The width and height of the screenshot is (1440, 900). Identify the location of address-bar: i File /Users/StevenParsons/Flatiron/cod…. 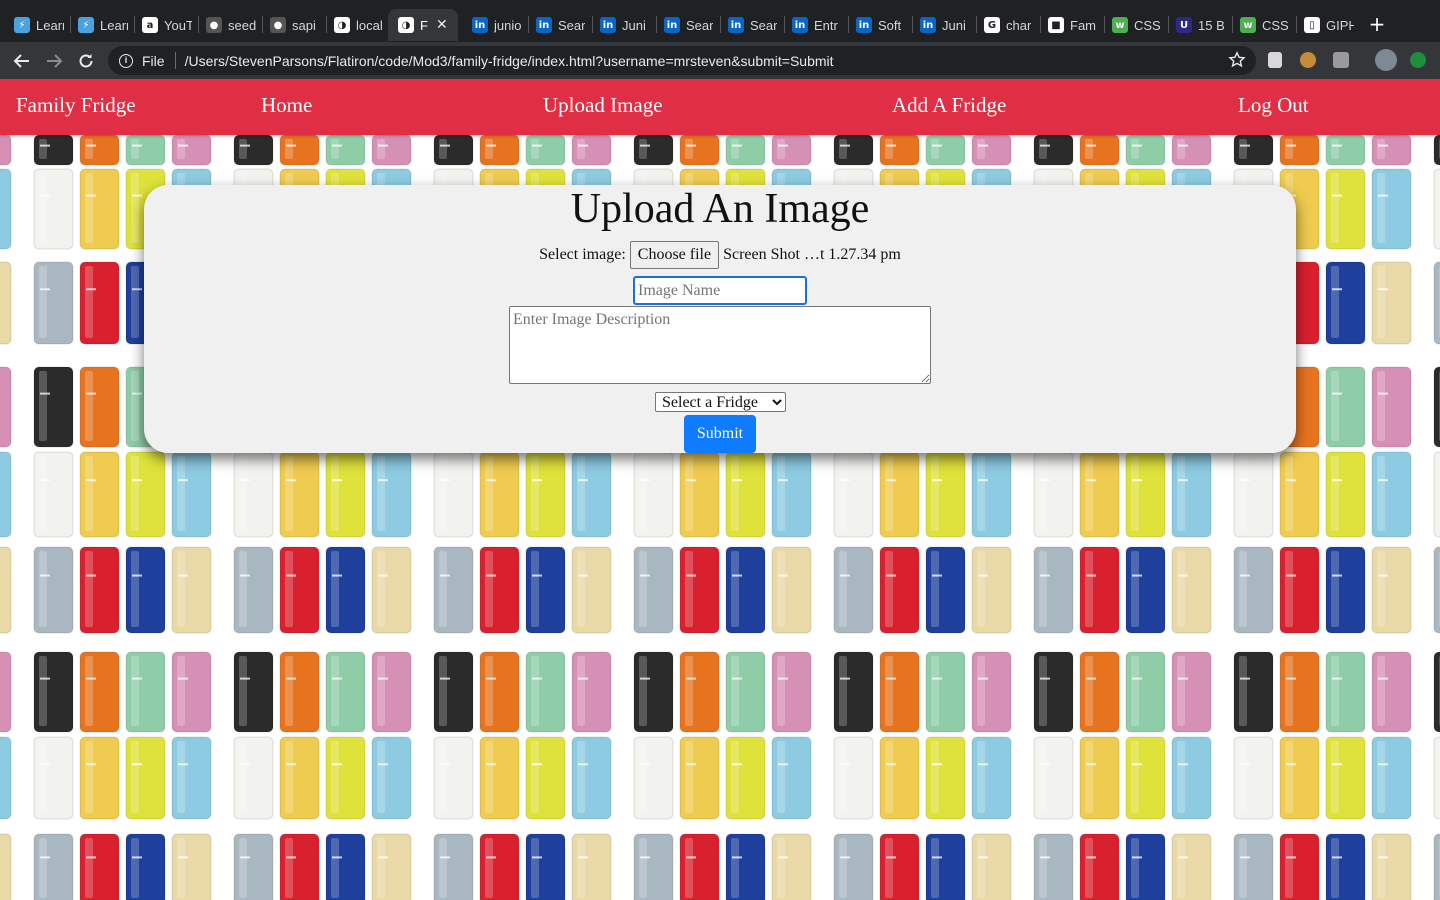
(682, 60).